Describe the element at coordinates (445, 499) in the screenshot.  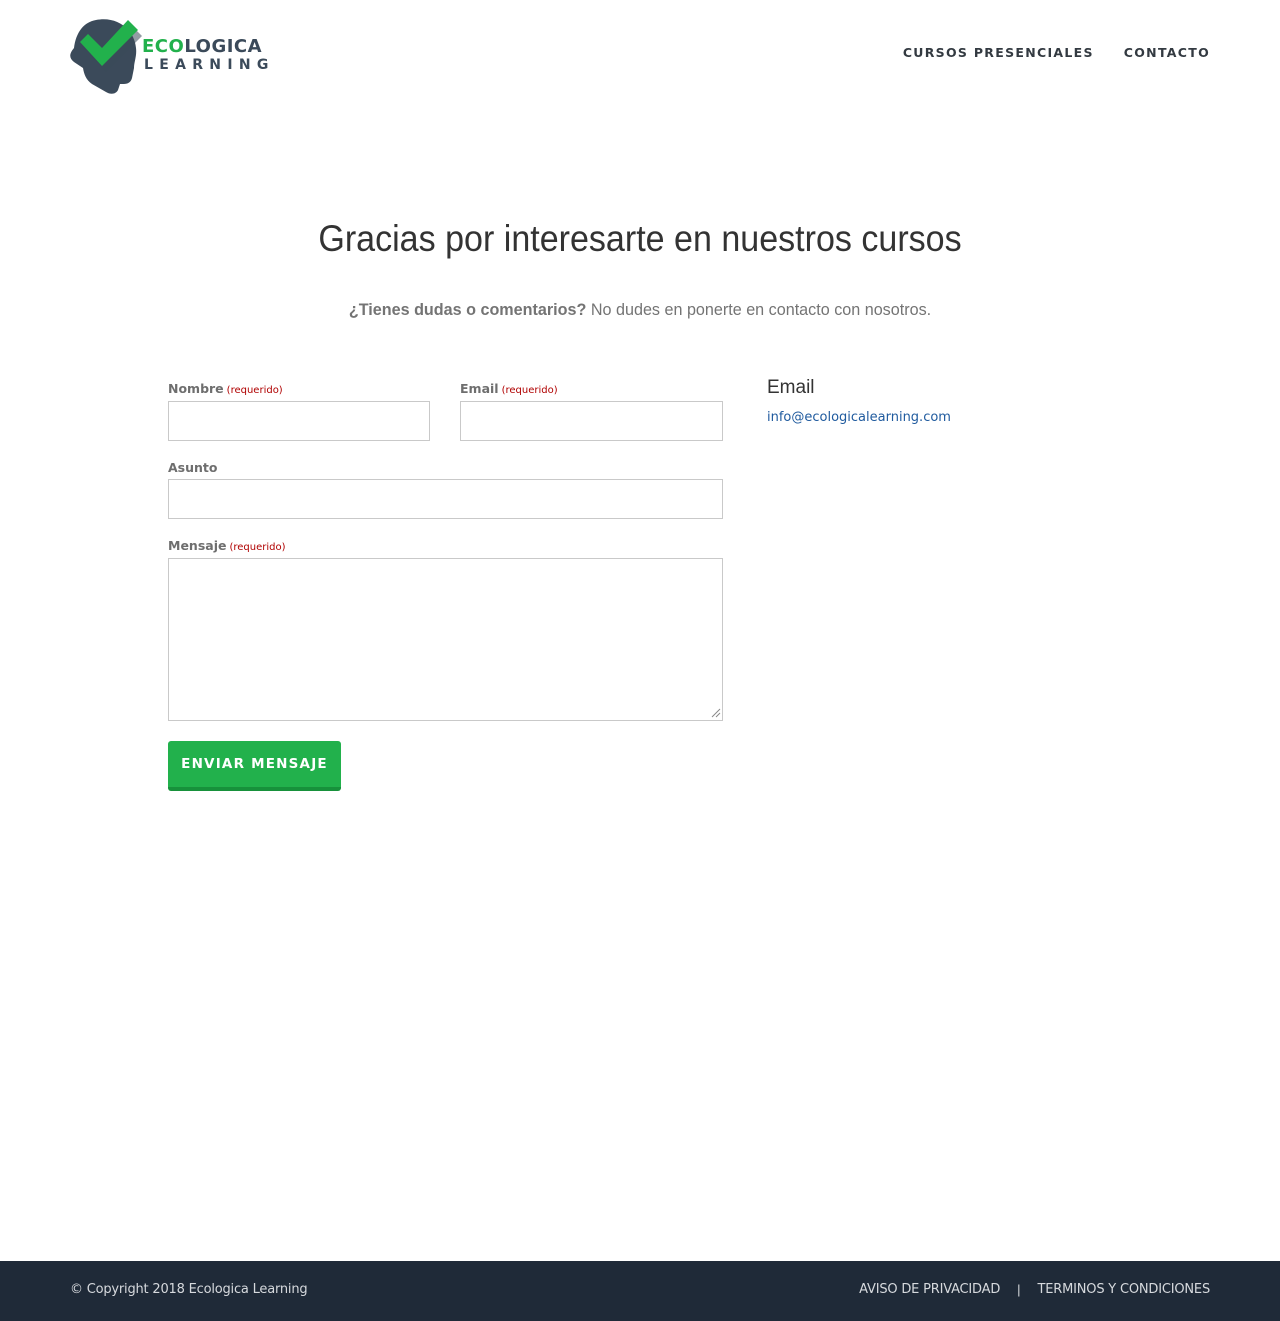
I see `subject-field` at that location.